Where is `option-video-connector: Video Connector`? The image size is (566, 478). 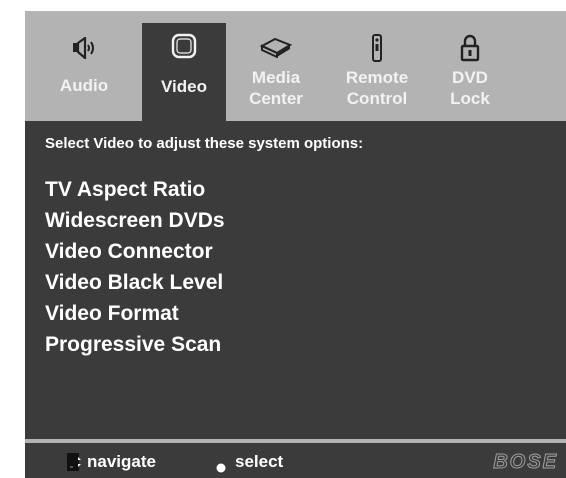 option-video-connector: Video Connector is located at coordinates (135, 251).